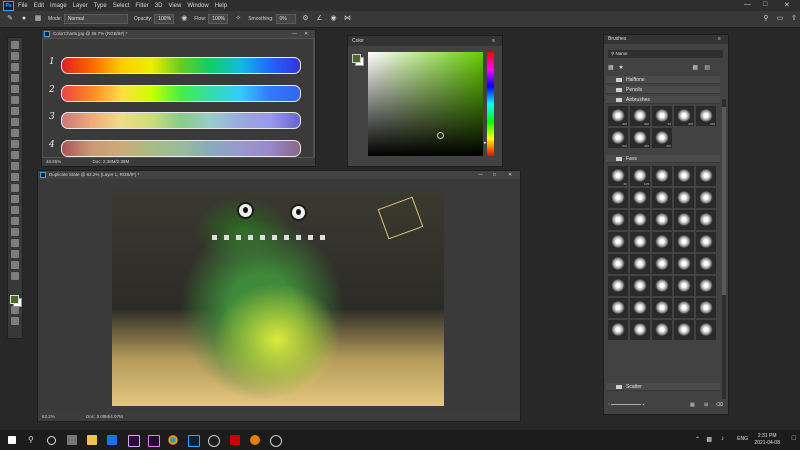  Describe the element at coordinates (10, 19) in the screenshot. I see `brush-tool-icon: ✎` at that location.